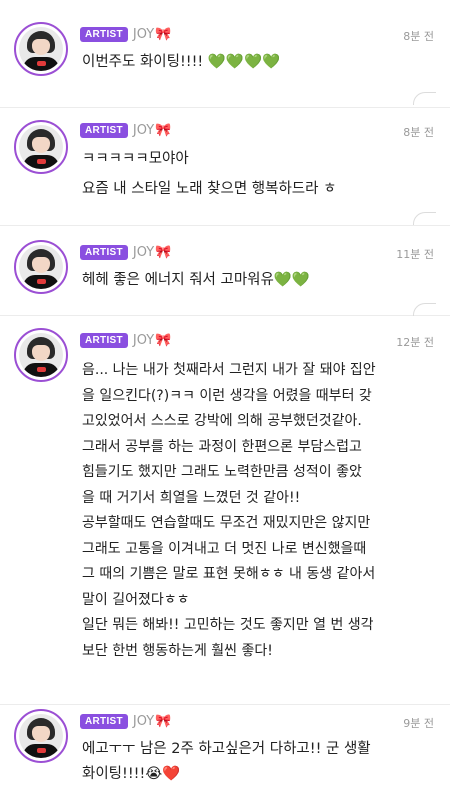  Describe the element at coordinates (136, 599) in the screenshot. I see `comment-line: 말이 길어졌다ㅎㅎ` at that location.